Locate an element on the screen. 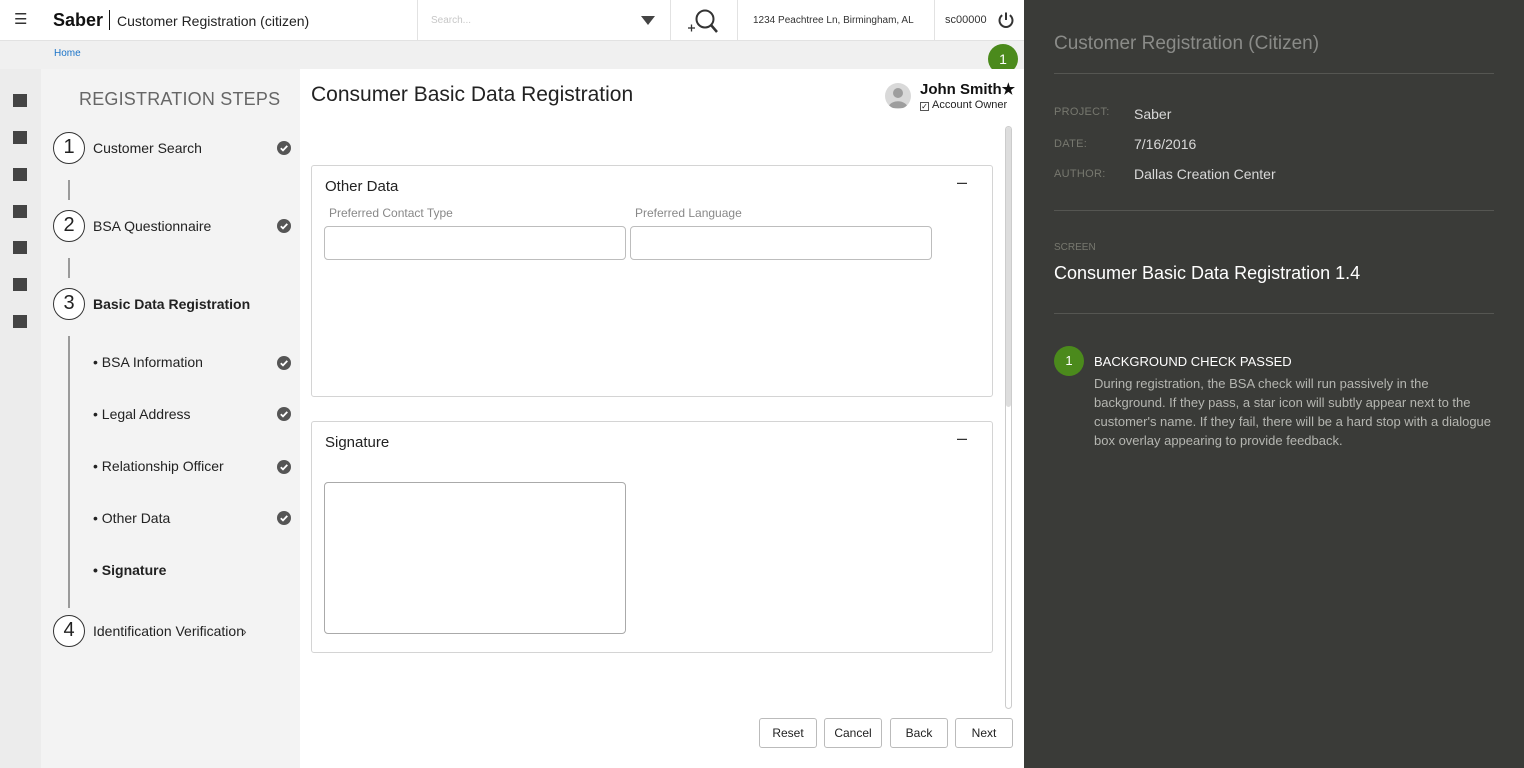 Image resolution: width=1524 pixels, height=768 pixels. preferred-contact-type-field is located at coordinates (475, 243).